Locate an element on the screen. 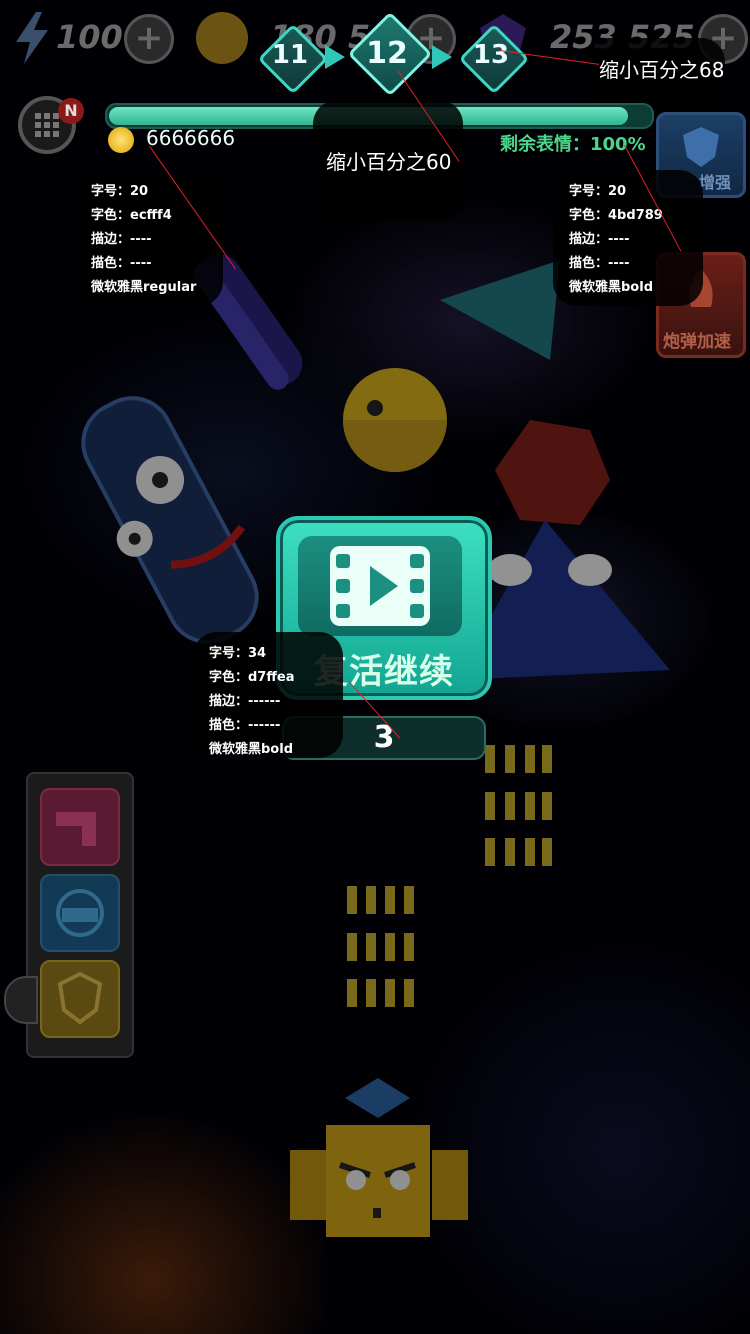 Image resolution: width=750 pixels, height=1334 pixels. spec-line: 字色：ecfff4 is located at coordinates (131, 215).